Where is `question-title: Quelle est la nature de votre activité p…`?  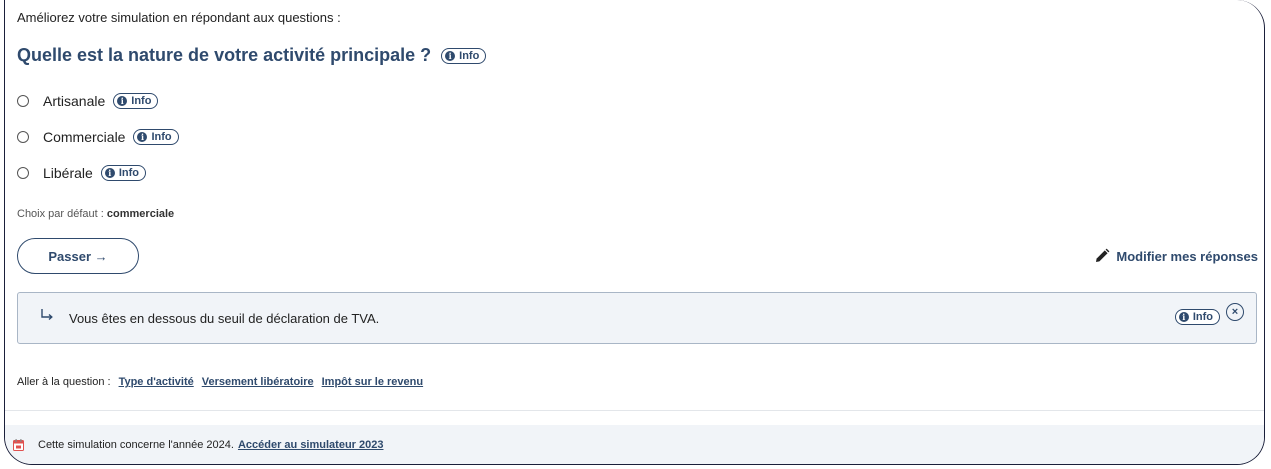 question-title: Quelle est la nature de votre activité p… is located at coordinates (224, 55).